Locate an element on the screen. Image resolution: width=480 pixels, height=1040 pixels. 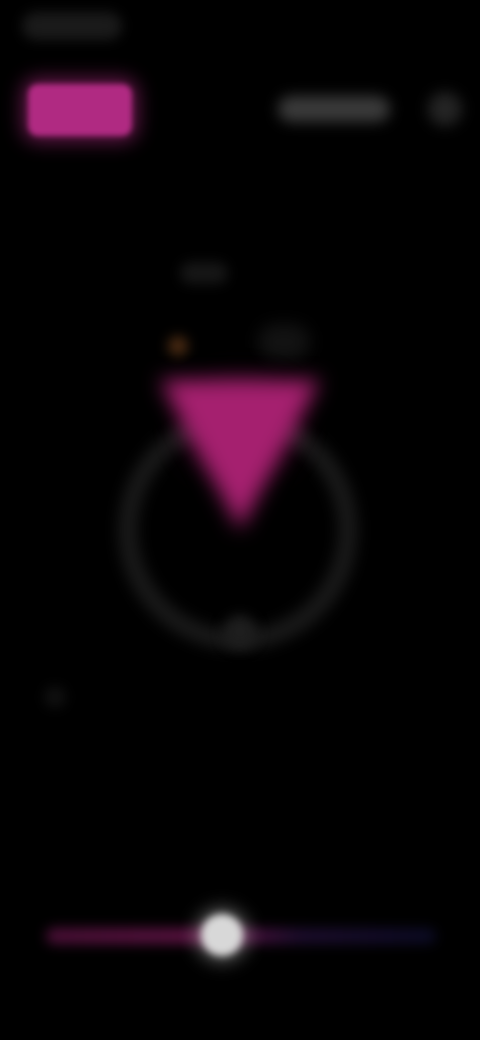
bottom-slider is located at coordinates (240, 936).